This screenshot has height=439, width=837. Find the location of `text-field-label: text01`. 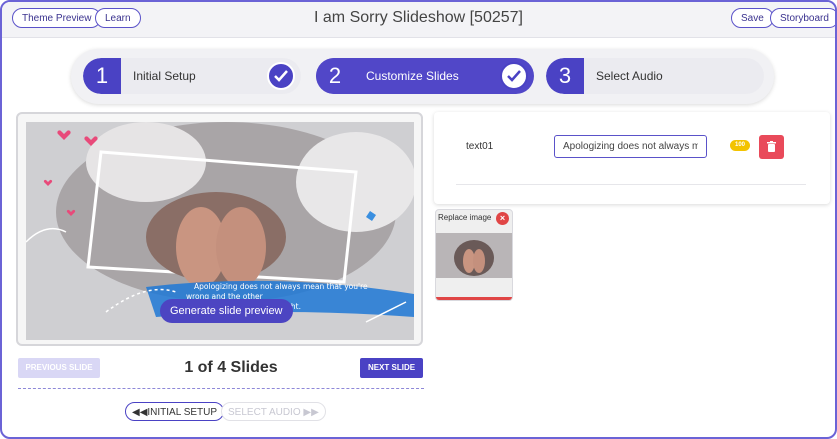

text-field-label: text01 is located at coordinates (480, 146).